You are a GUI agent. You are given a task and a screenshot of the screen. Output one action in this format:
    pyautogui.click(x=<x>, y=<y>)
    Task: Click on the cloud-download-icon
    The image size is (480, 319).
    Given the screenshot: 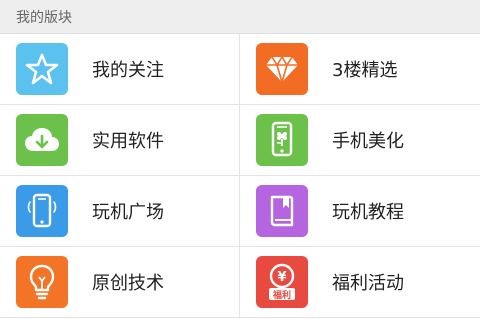 What is the action you would take?
    pyautogui.click(x=42, y=140)
    